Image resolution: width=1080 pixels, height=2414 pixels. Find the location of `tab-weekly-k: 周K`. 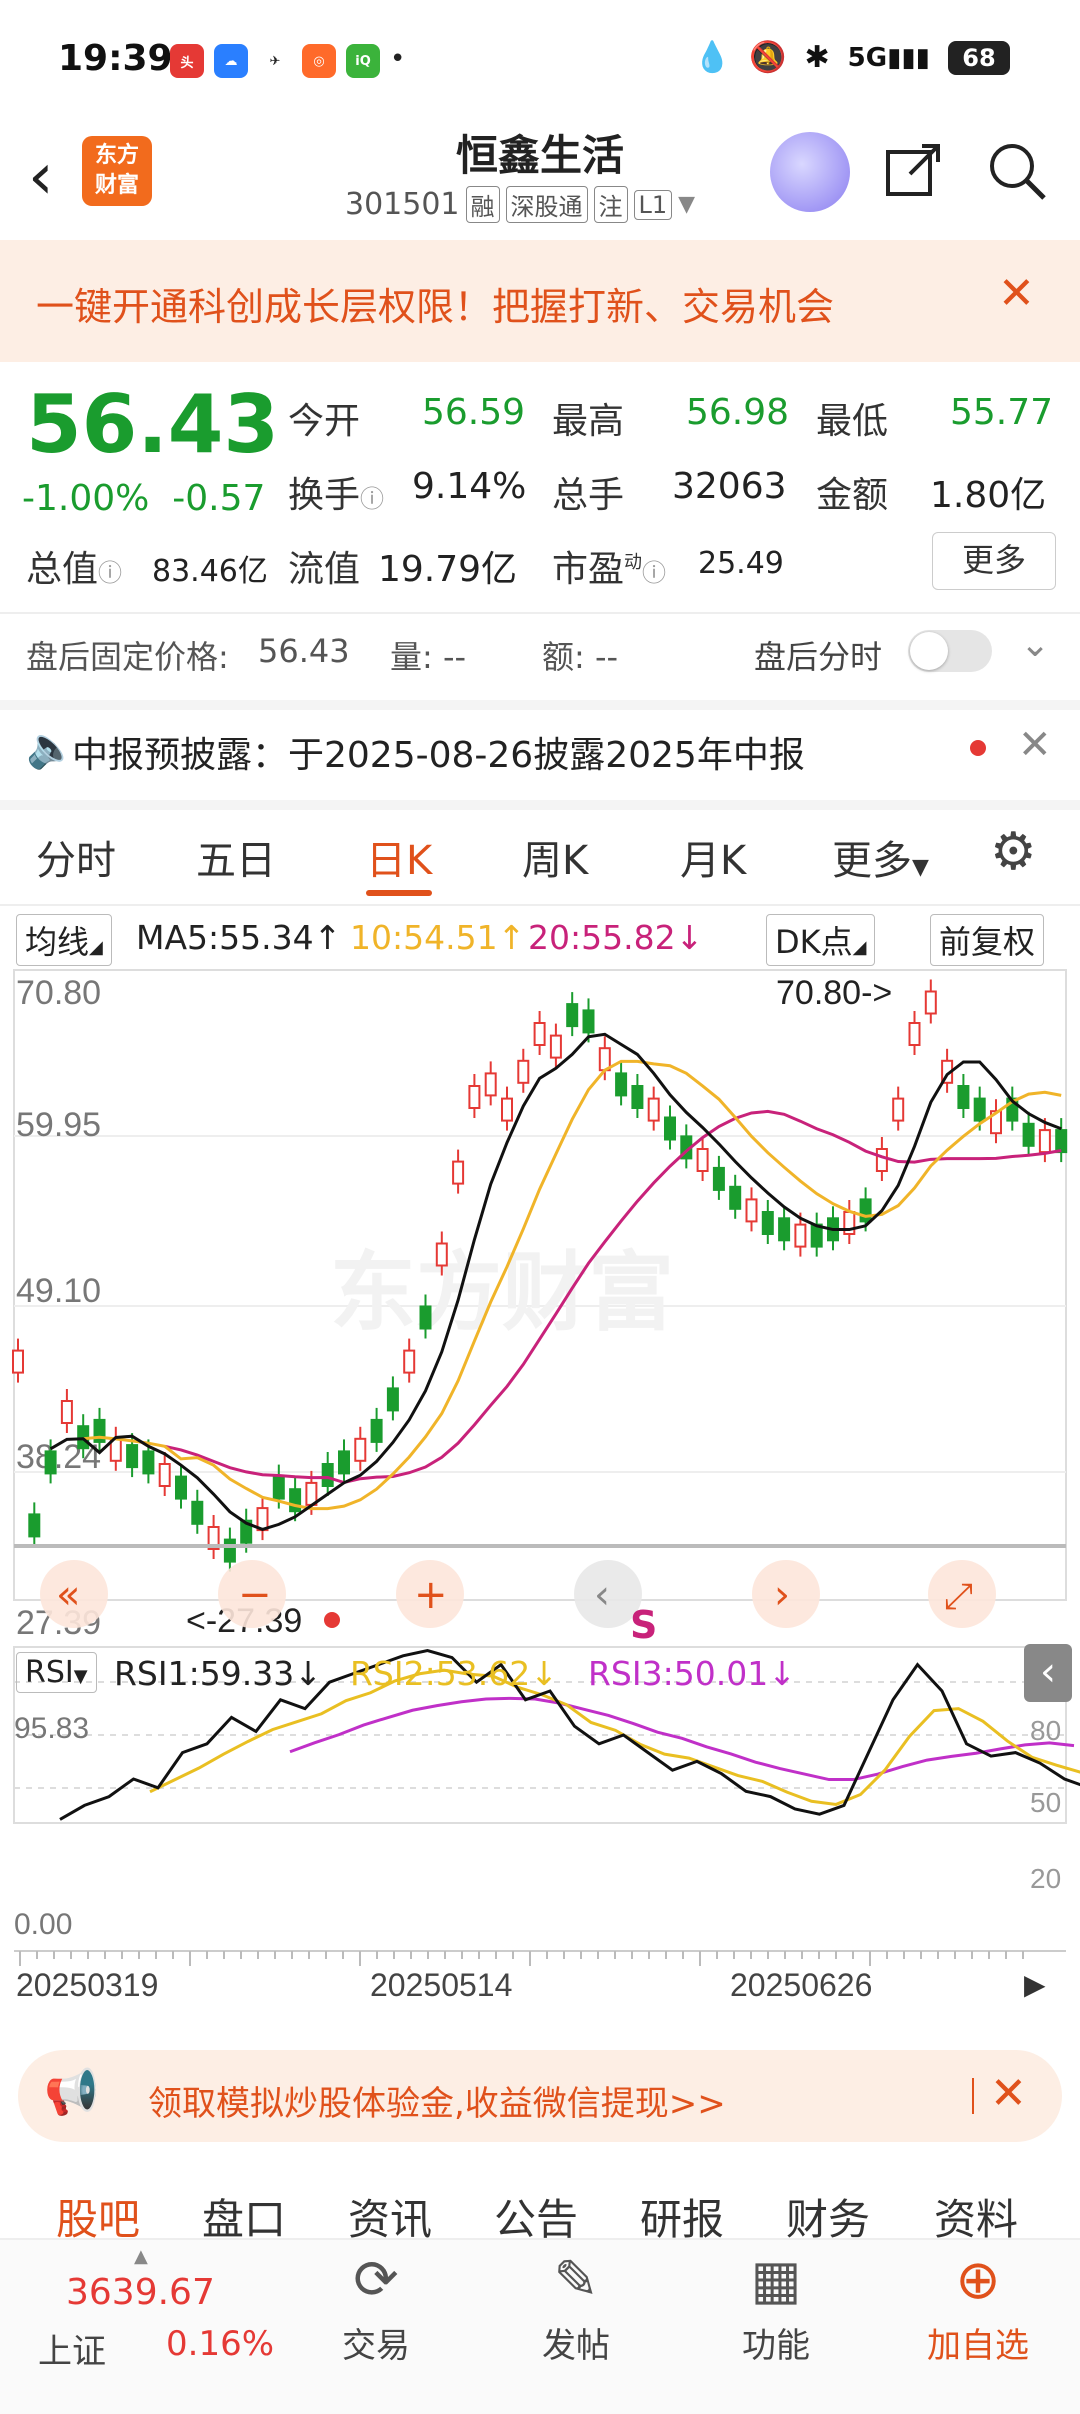

tab-weekly-k: 周K is located at coordinates (555, 857).